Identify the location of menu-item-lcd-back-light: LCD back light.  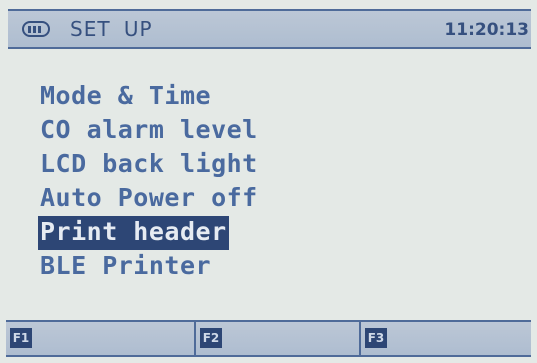
(149, 165).